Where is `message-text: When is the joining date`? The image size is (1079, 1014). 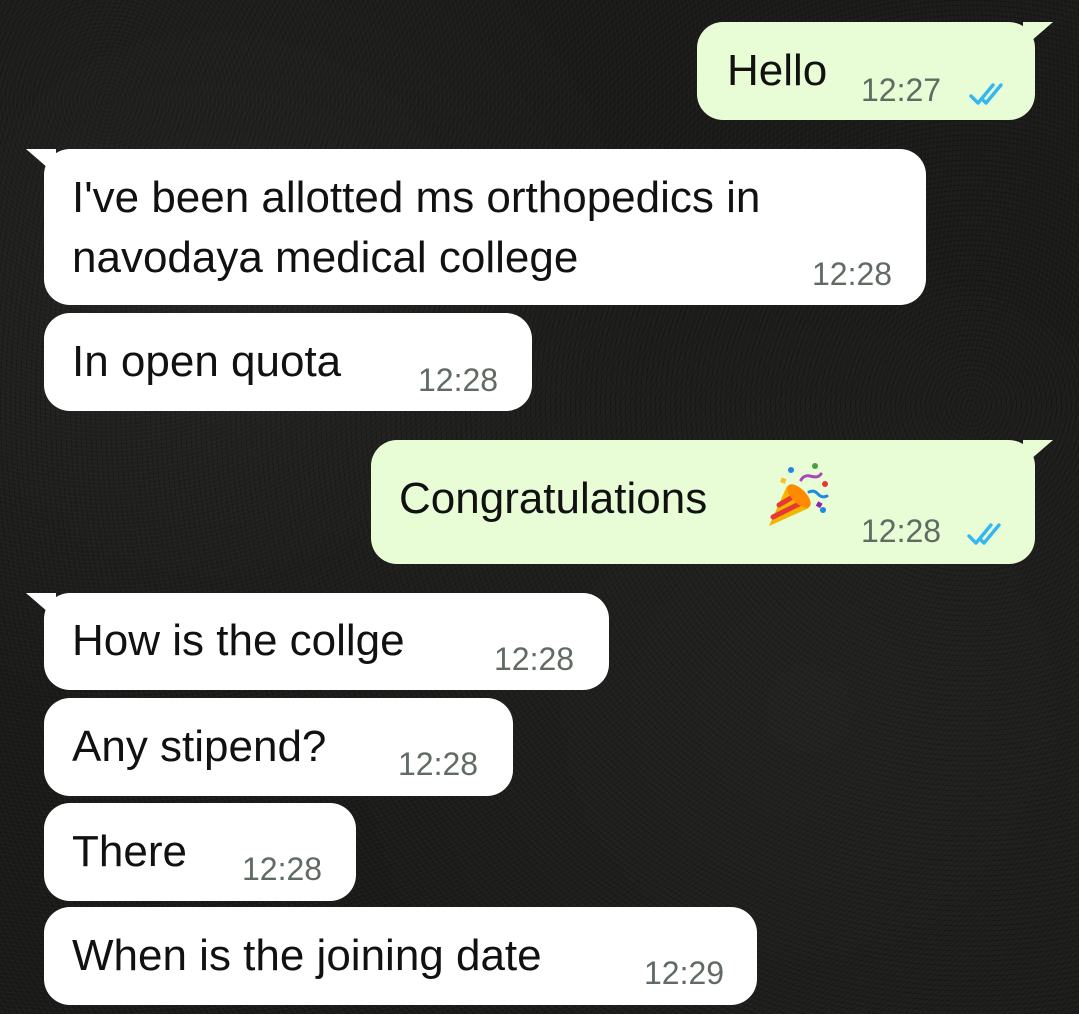 message-text: When is the joining date is located at coordinates (307, 955).